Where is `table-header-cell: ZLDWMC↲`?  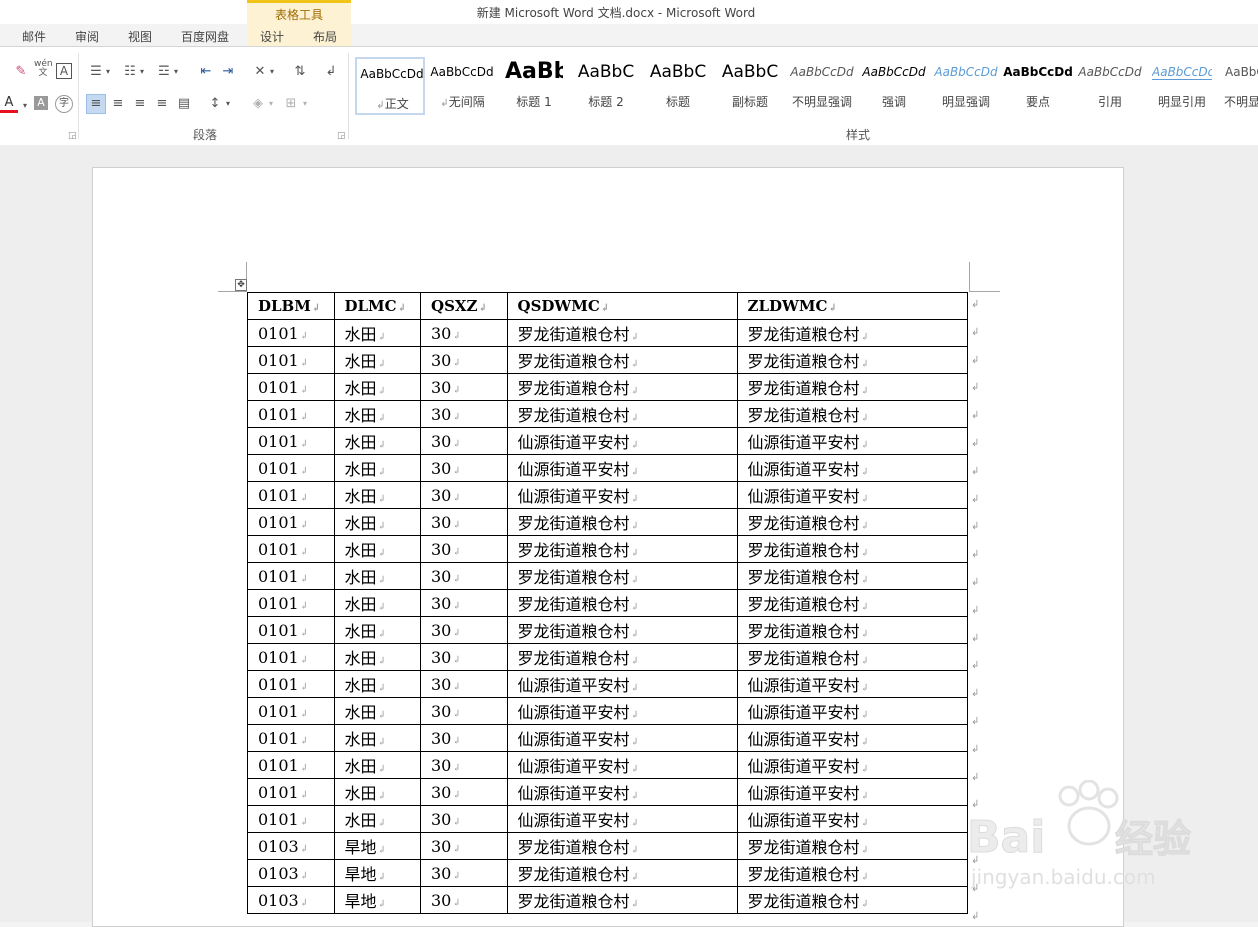
table-header-cell: ZLDWMC↲ is located at coordinates (852, 306).